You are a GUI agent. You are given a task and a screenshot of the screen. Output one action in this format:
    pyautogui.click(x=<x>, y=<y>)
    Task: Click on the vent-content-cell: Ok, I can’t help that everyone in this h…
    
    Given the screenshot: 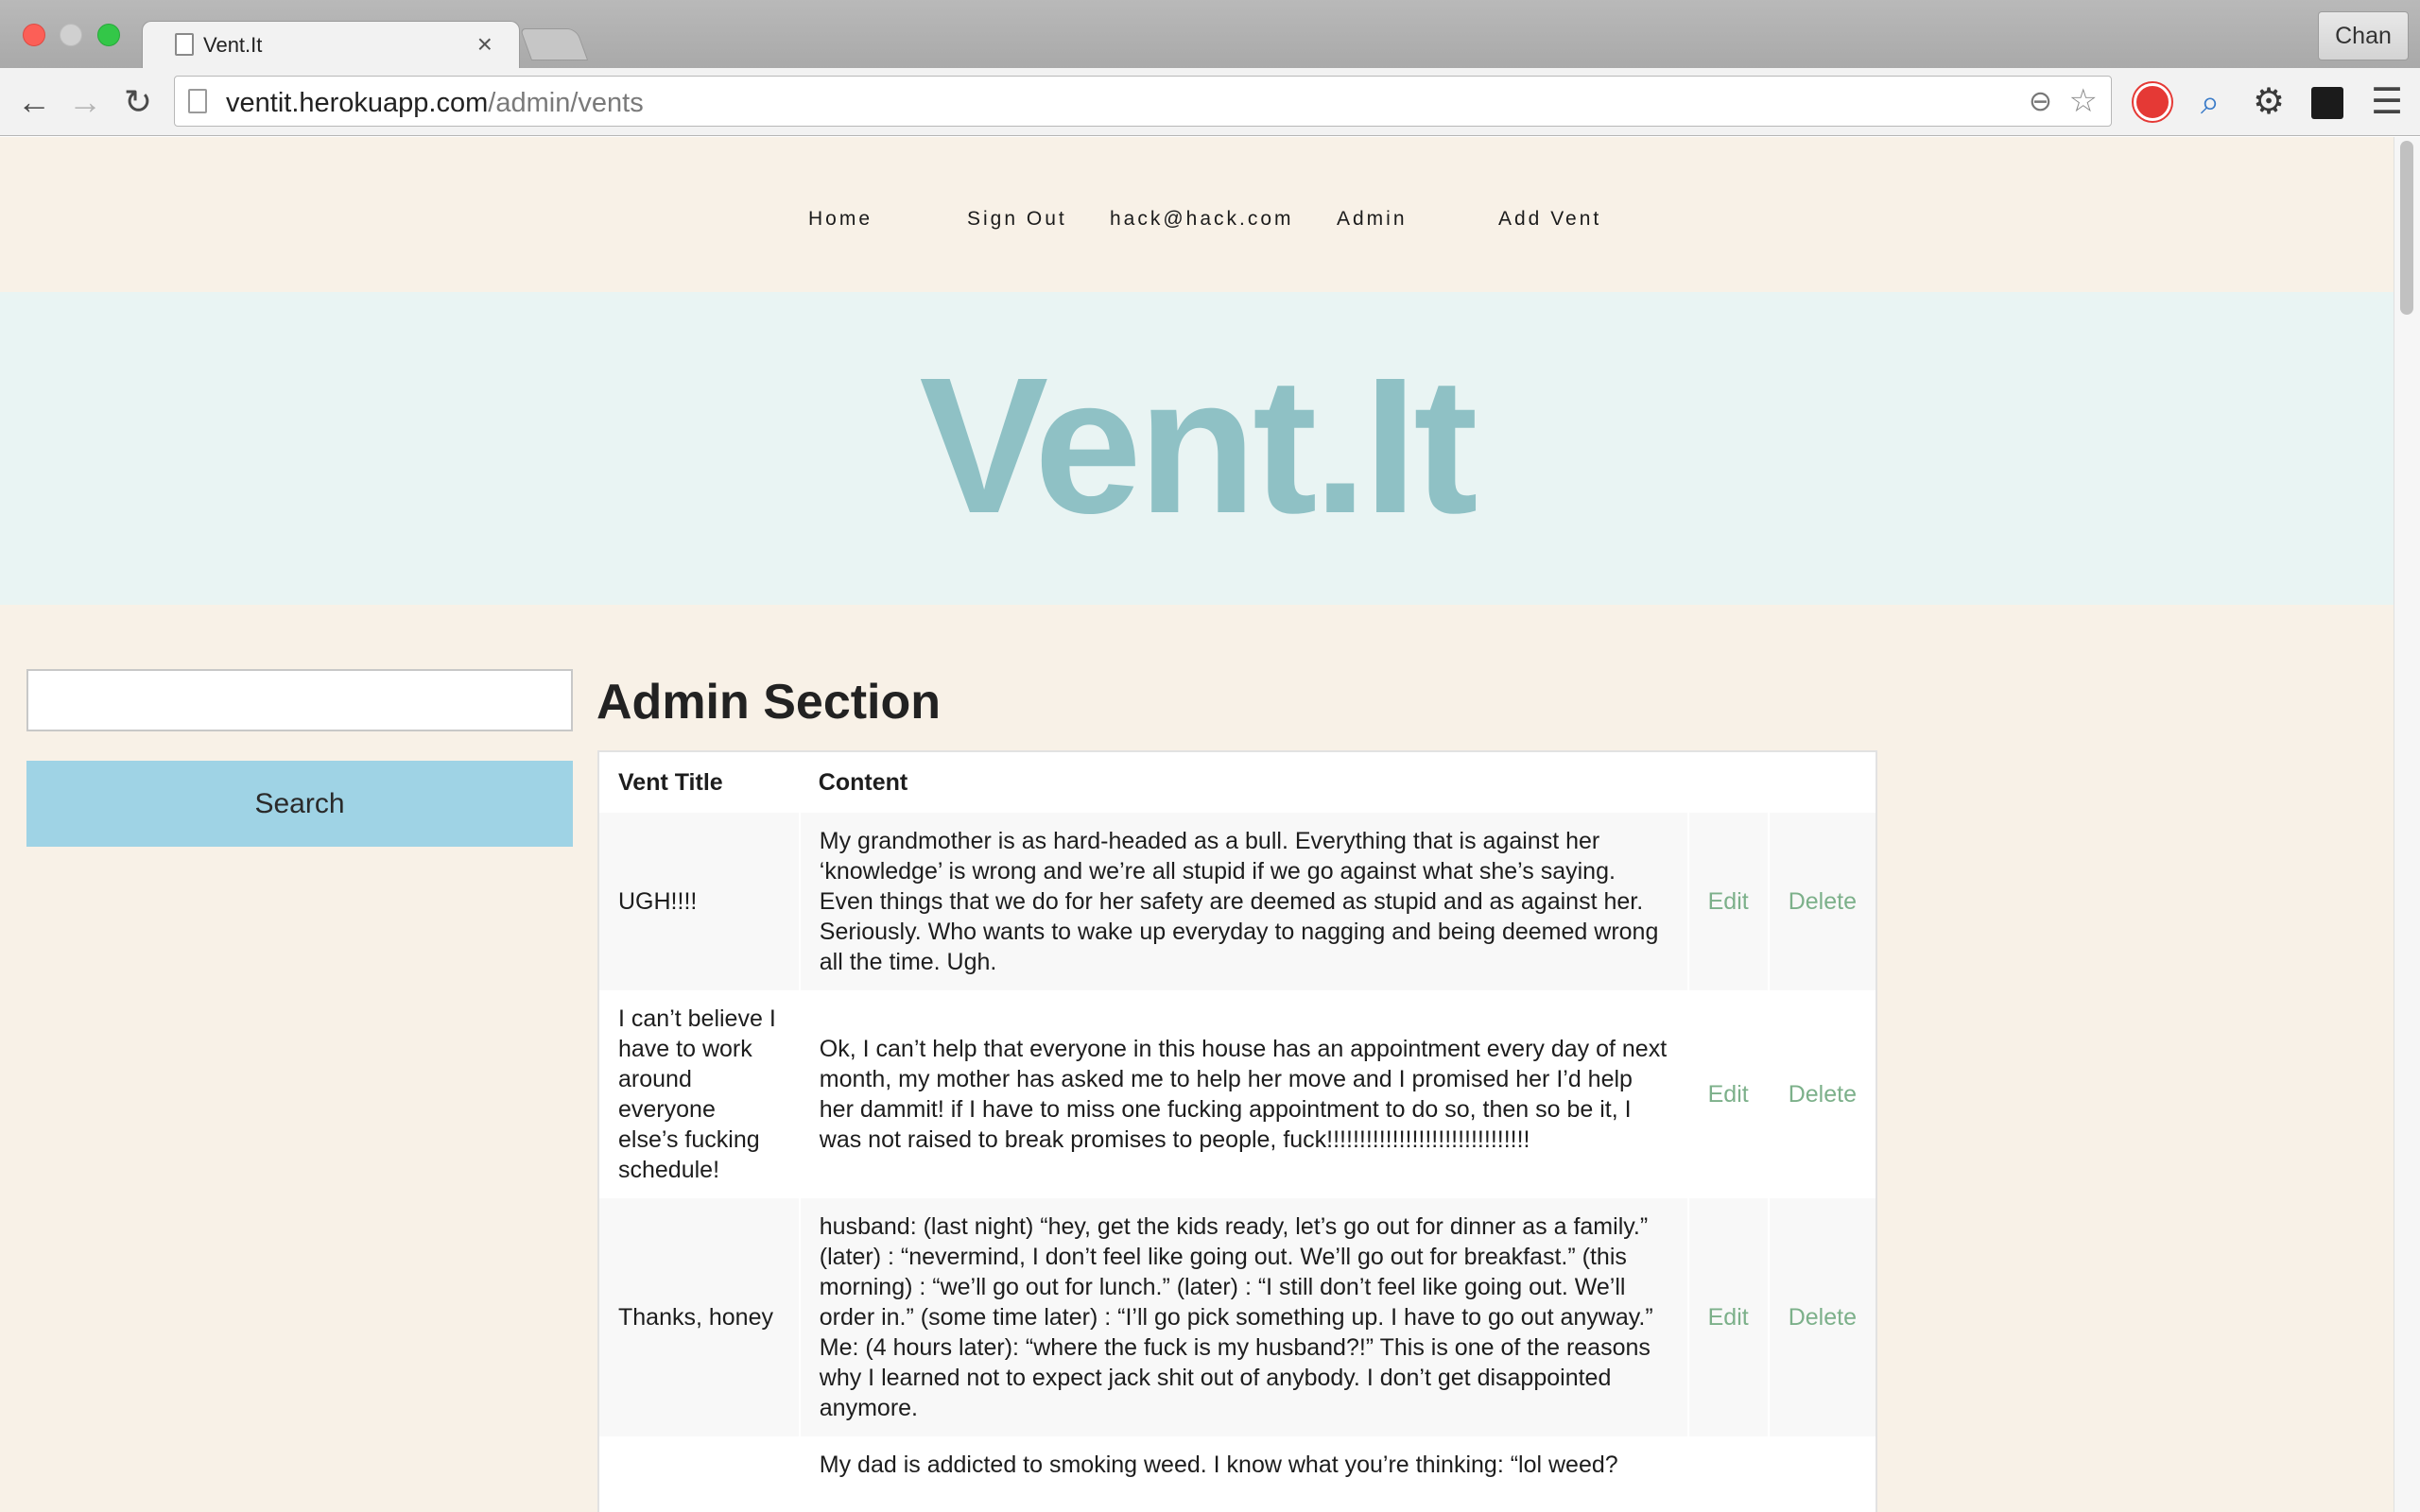 What is the action you would take?
    pyautogui.click(x=1244, y=1094)
    